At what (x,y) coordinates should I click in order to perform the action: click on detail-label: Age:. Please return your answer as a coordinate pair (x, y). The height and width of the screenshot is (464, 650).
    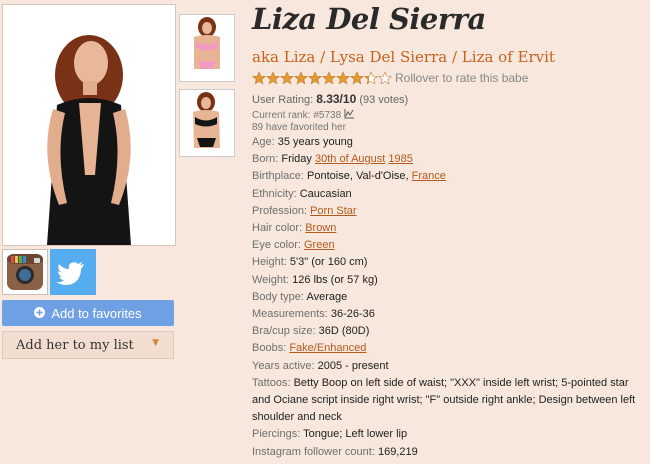
    Looking at the image, I should click on (263, 142).